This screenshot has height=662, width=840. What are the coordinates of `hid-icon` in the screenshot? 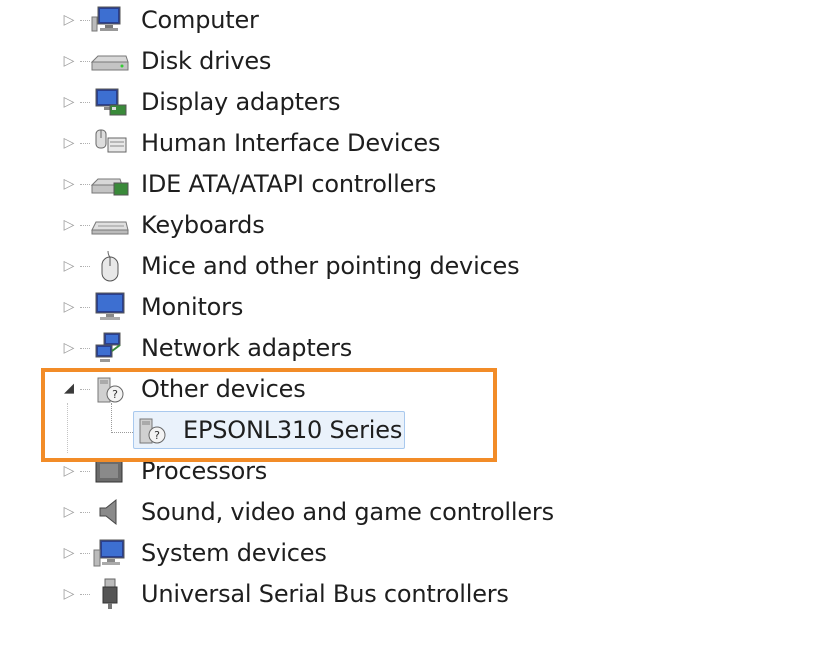 It's located at (110, 143).